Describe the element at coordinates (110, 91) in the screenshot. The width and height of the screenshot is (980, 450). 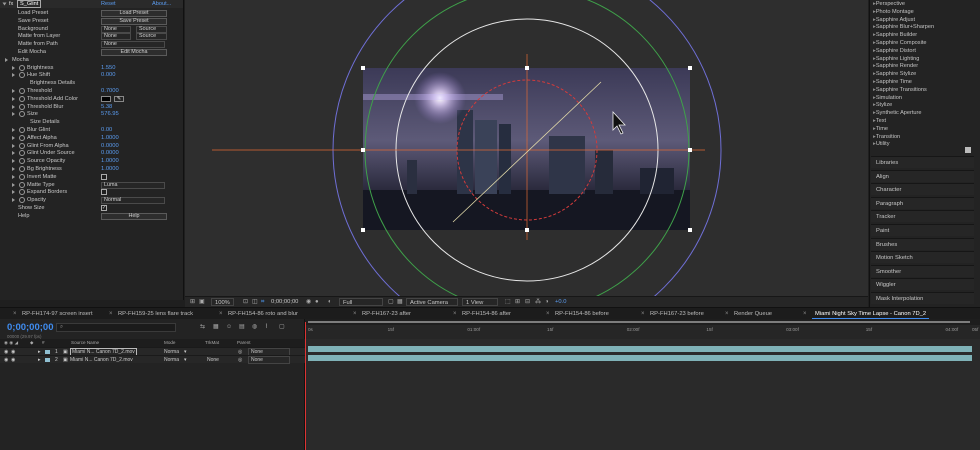
I see `property-value: 0.7000` at that location.